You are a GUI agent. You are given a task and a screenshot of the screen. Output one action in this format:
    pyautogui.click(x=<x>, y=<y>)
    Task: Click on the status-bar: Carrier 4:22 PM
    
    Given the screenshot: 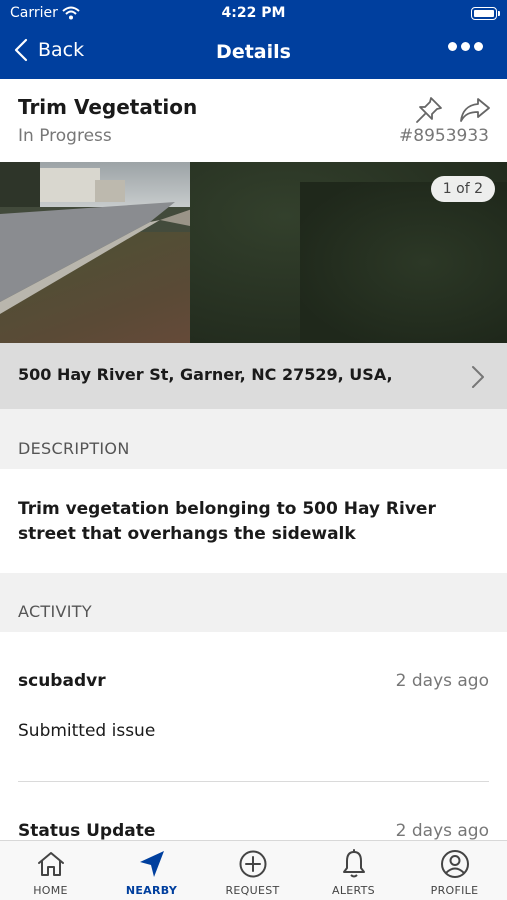 What is the action you would take?
    pyautogui.click(x=253, y=14)
    